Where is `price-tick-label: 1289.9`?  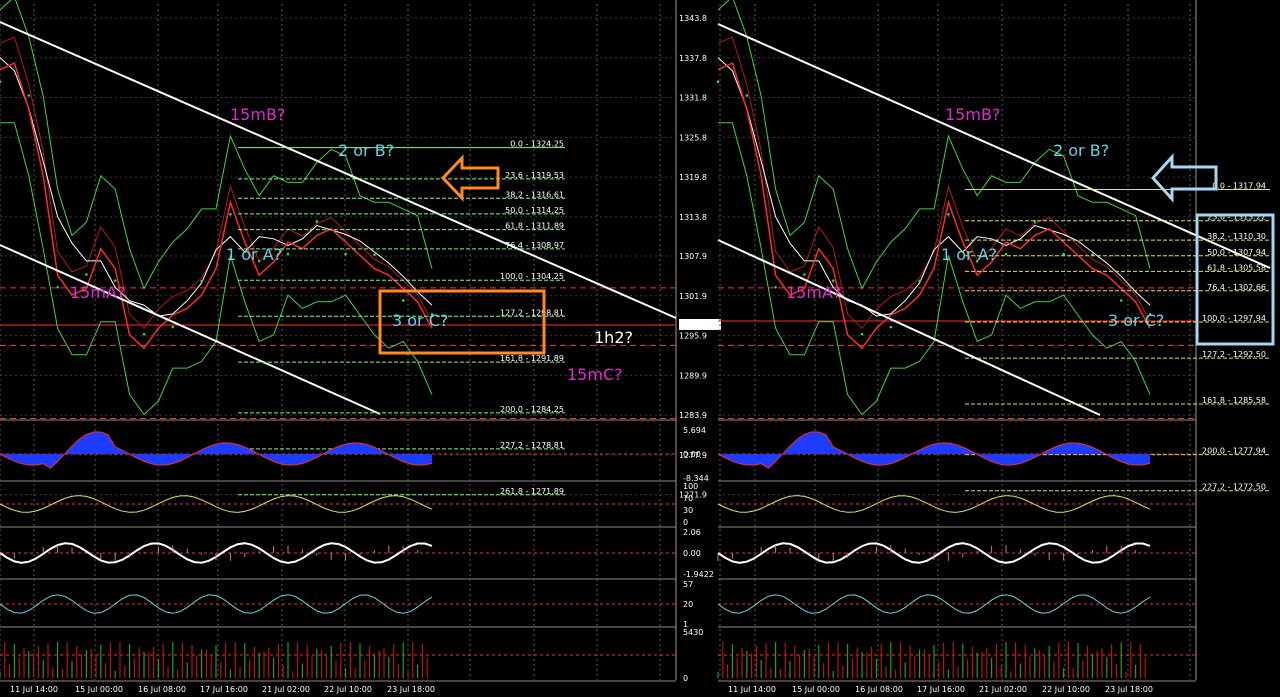
price-tick-label: 1289.9 is located at coordinates (693, 375).